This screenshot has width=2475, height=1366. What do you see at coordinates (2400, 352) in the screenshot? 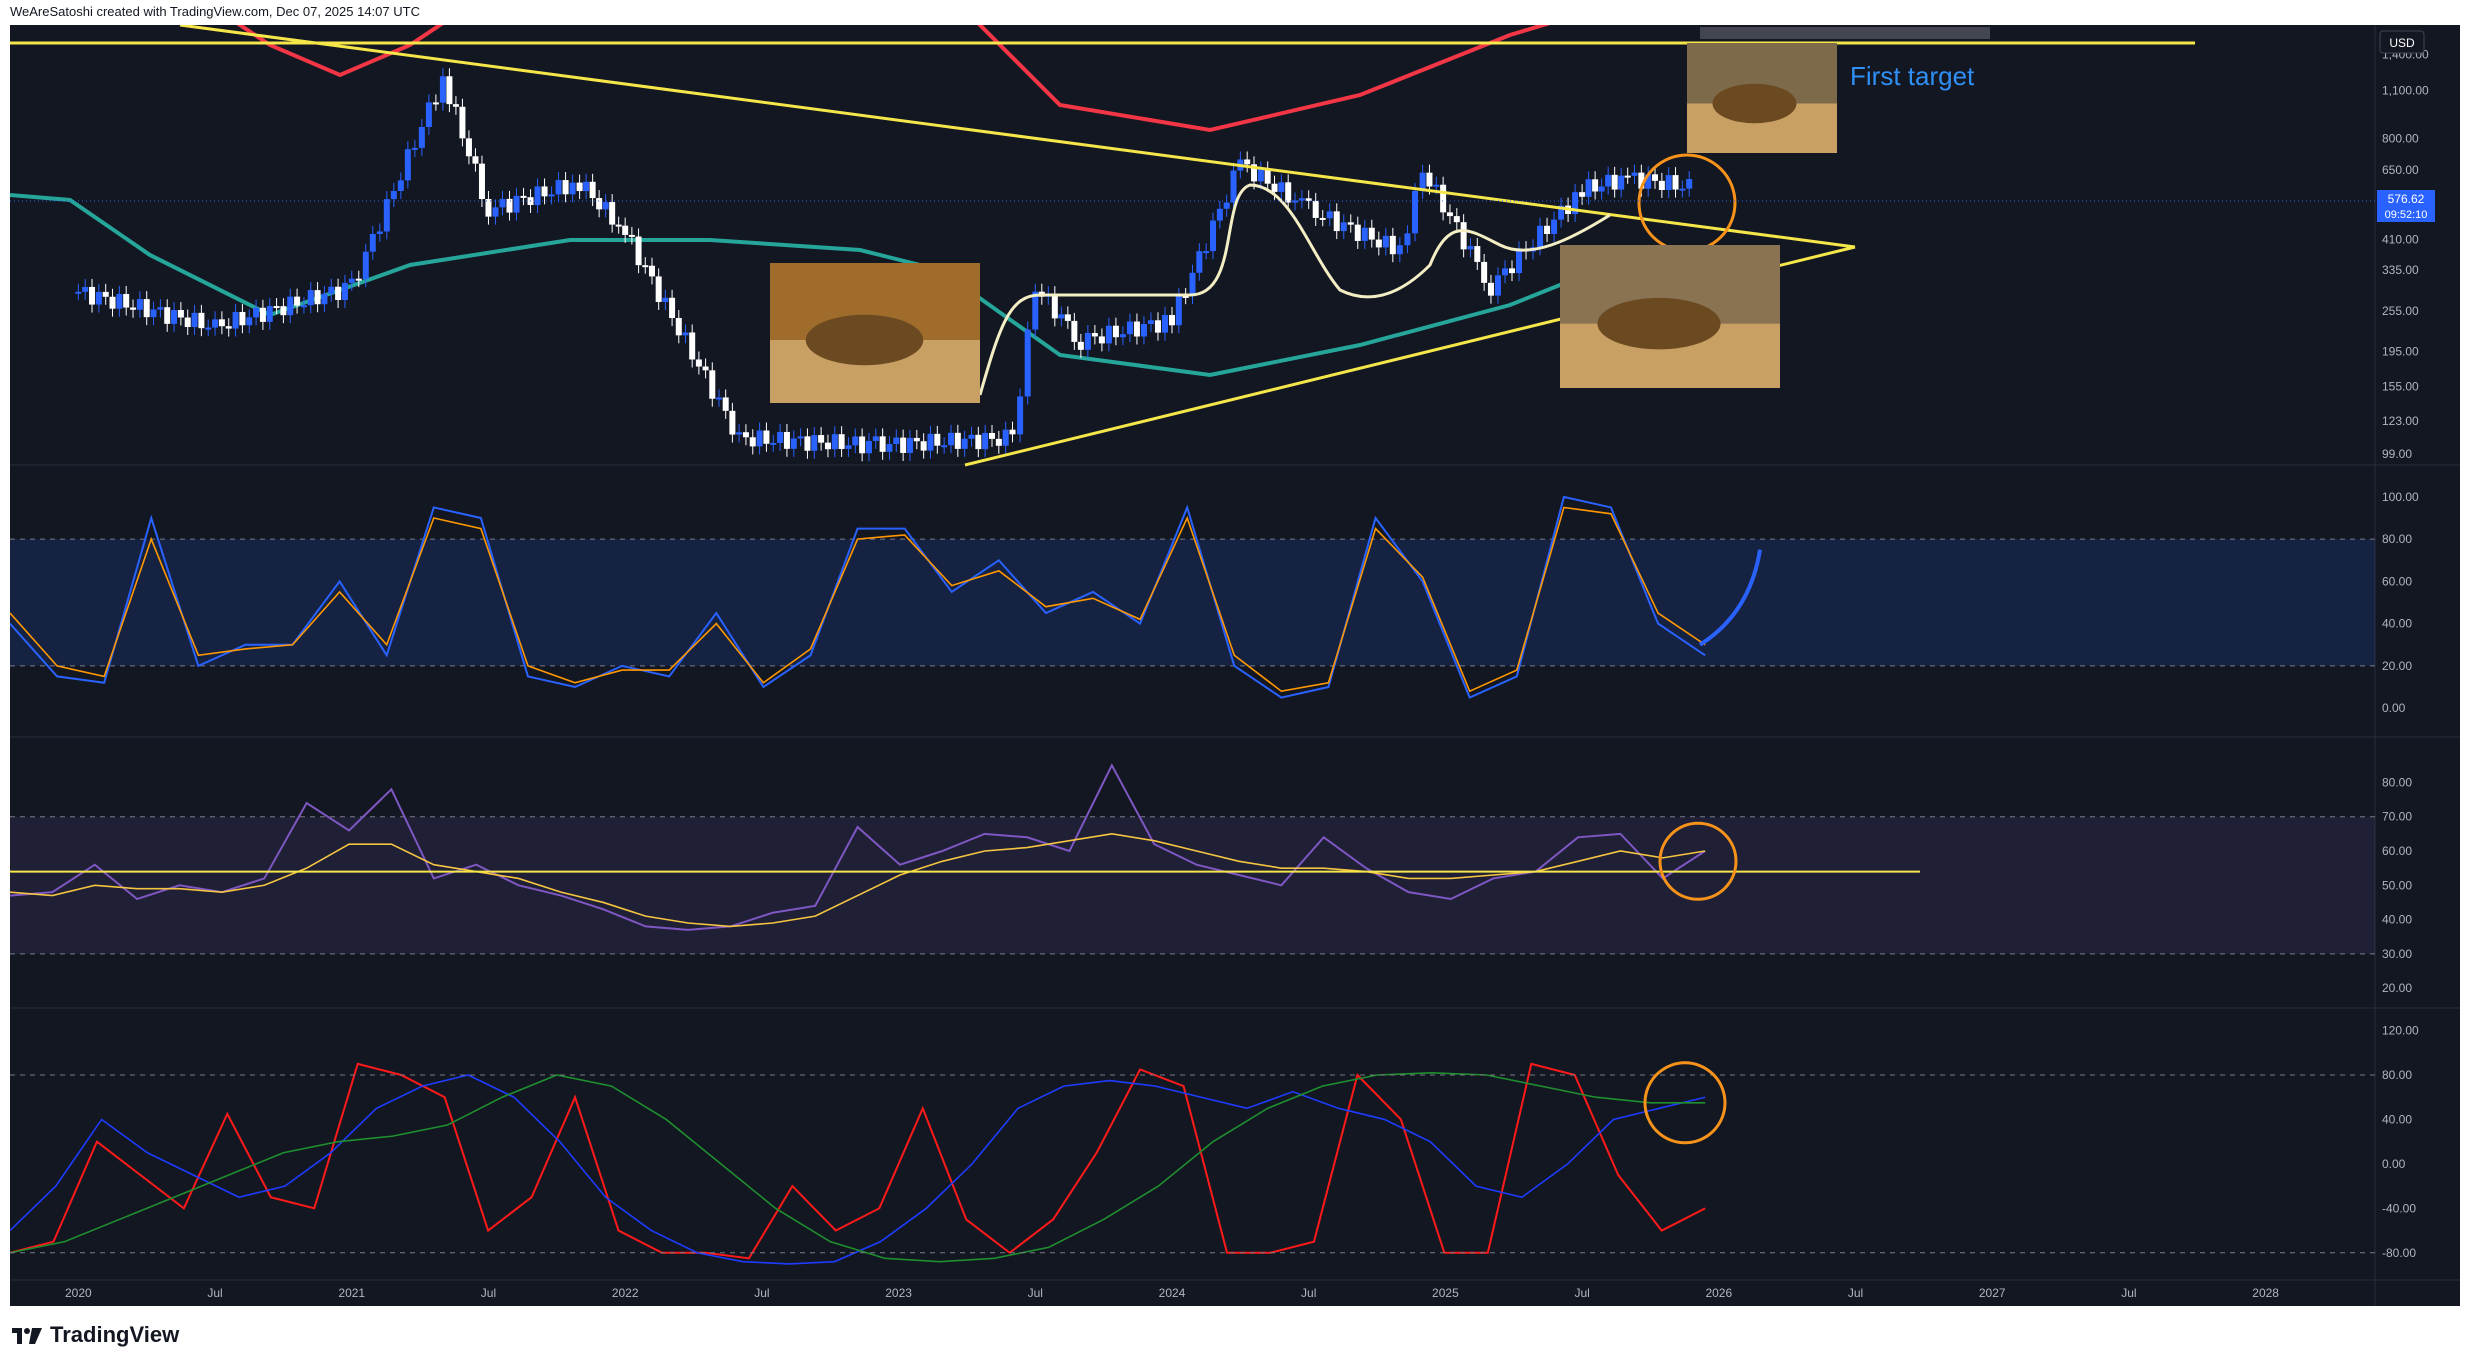
I see `price-tick-label: 195.00` at bounding box center [2400, 352].